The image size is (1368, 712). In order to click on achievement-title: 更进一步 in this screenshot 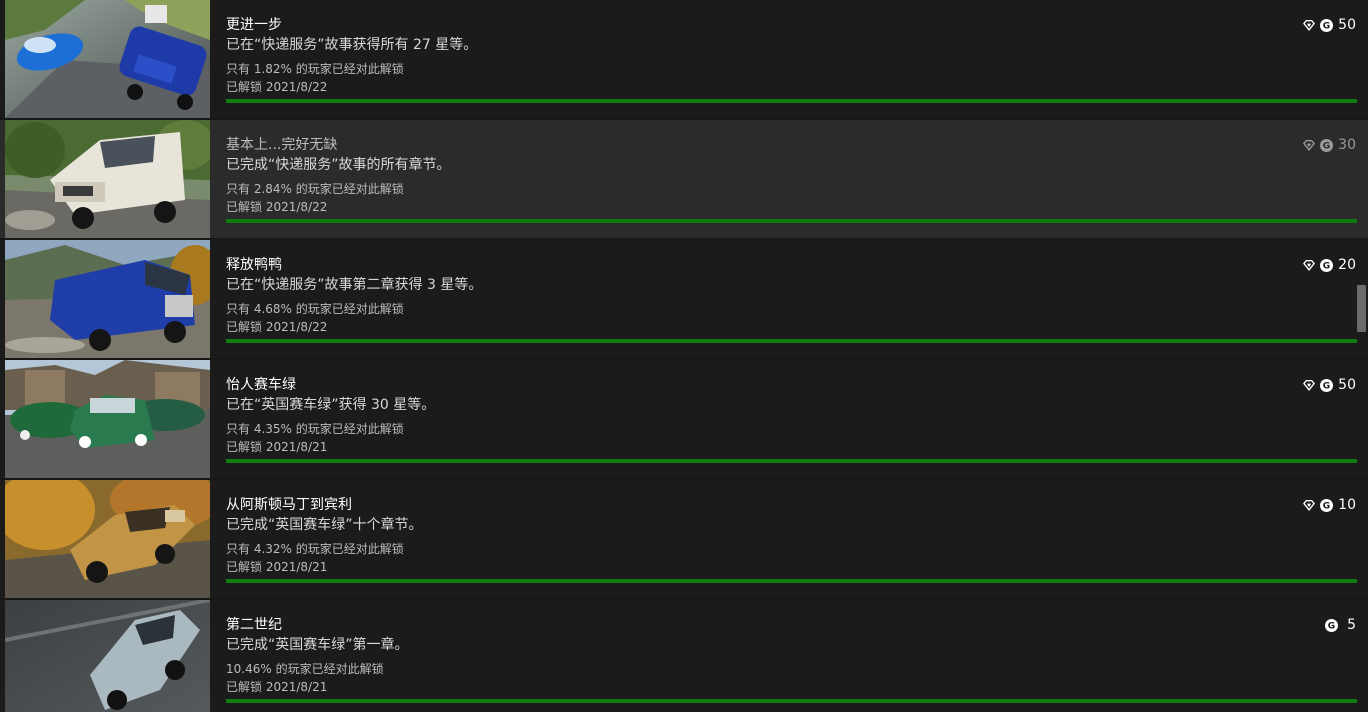, I will do `click(254, 25)`.